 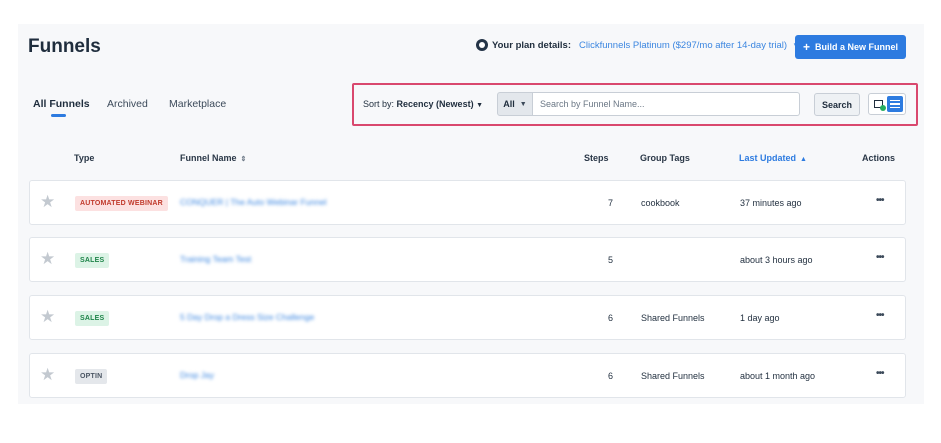 What do you see at coordinates (776, 260) in the screenshot?
I see `last-updated: about 3 hours ago` at bounding box center [776, 260].